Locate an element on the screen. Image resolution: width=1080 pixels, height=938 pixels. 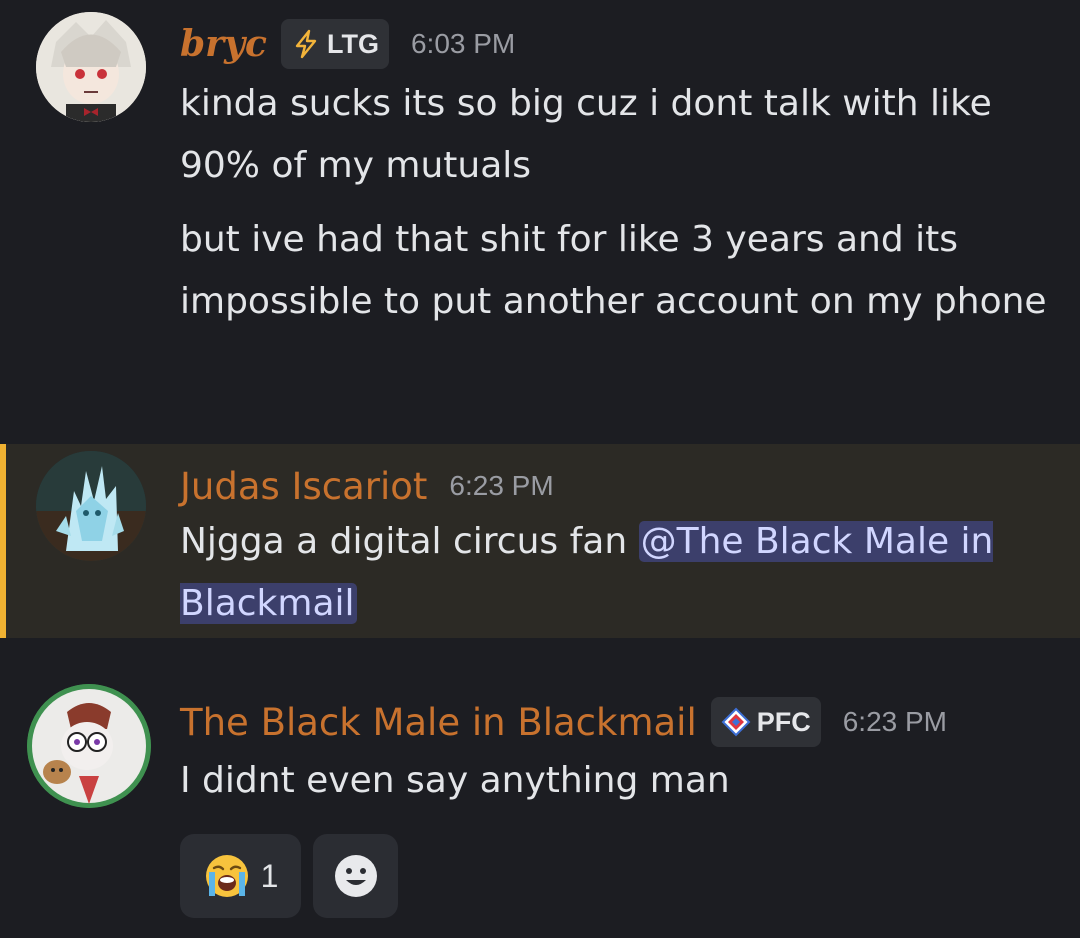
add-reaction-button is located at coordinates (355, 876).